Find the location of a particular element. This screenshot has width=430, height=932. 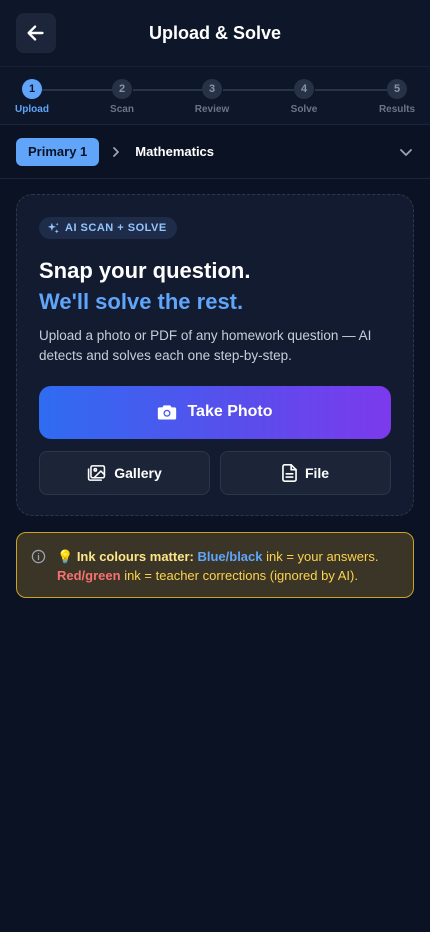

take-photo-button: Take Photo is located at coordinates (215, 412).